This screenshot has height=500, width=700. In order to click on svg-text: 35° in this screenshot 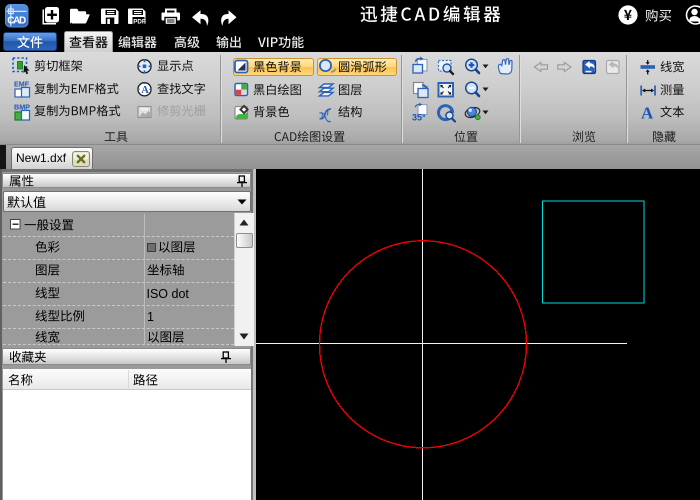, I will do `click(419, 118)`.